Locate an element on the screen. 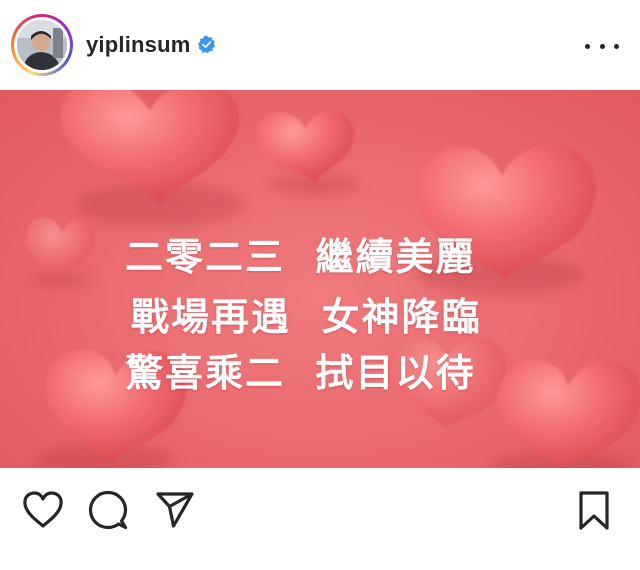 This screenshot has height=570, width=640. bookmark-icon is located at coordinates (594, 511).